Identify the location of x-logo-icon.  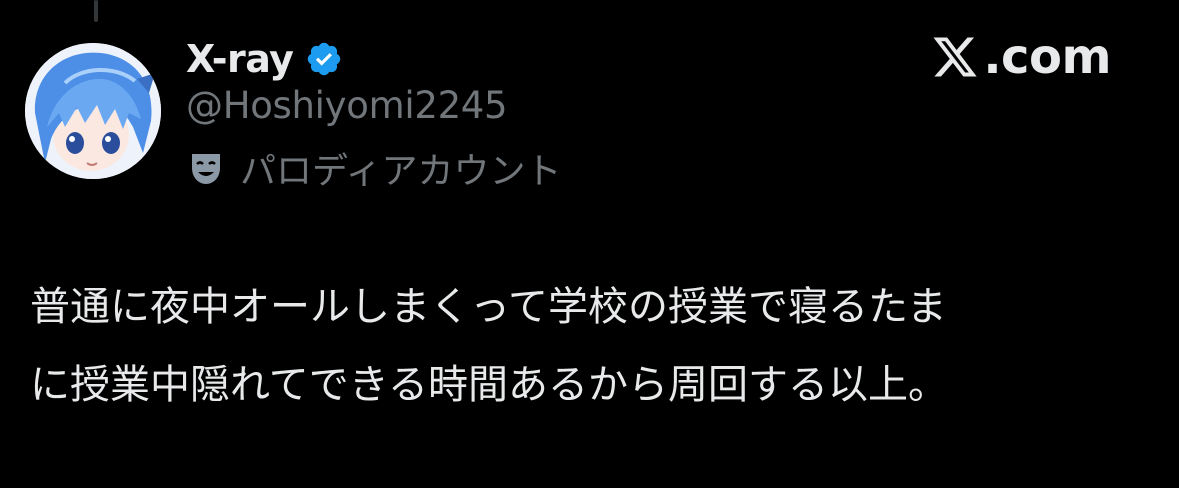
(955, 57).